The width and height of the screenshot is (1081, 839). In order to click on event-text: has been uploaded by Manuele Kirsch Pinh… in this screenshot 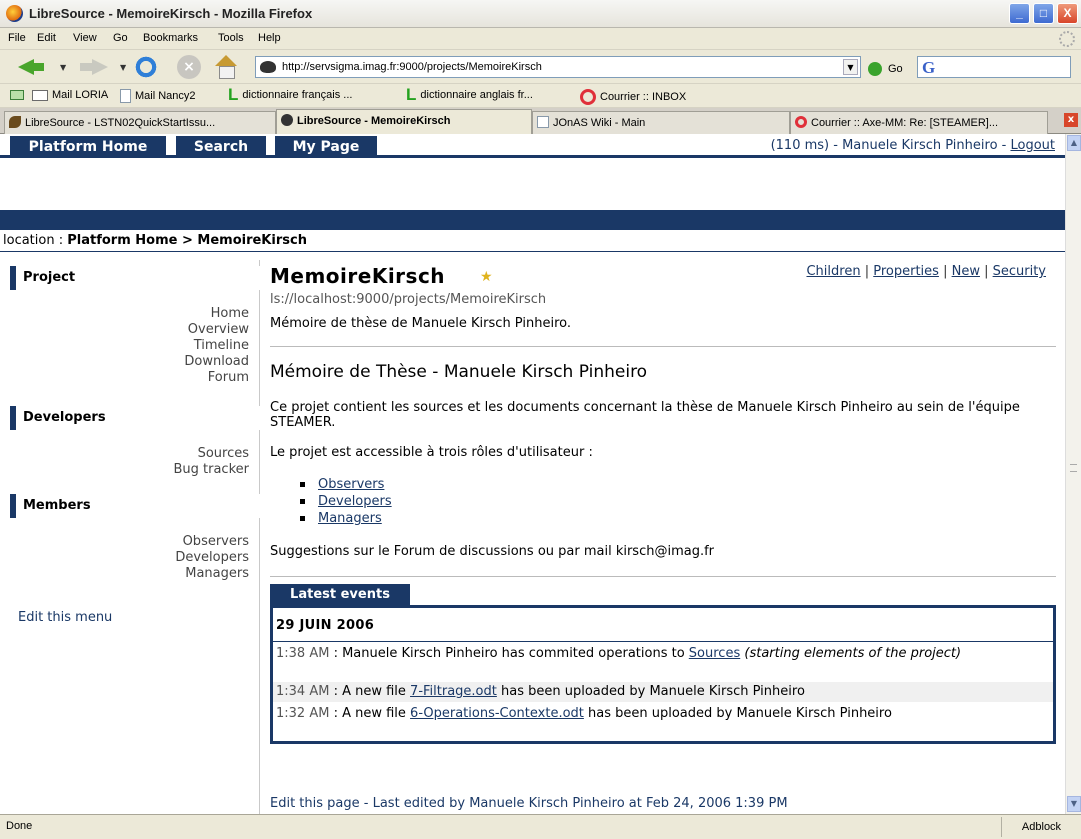, I will do `click(737, 713)`.